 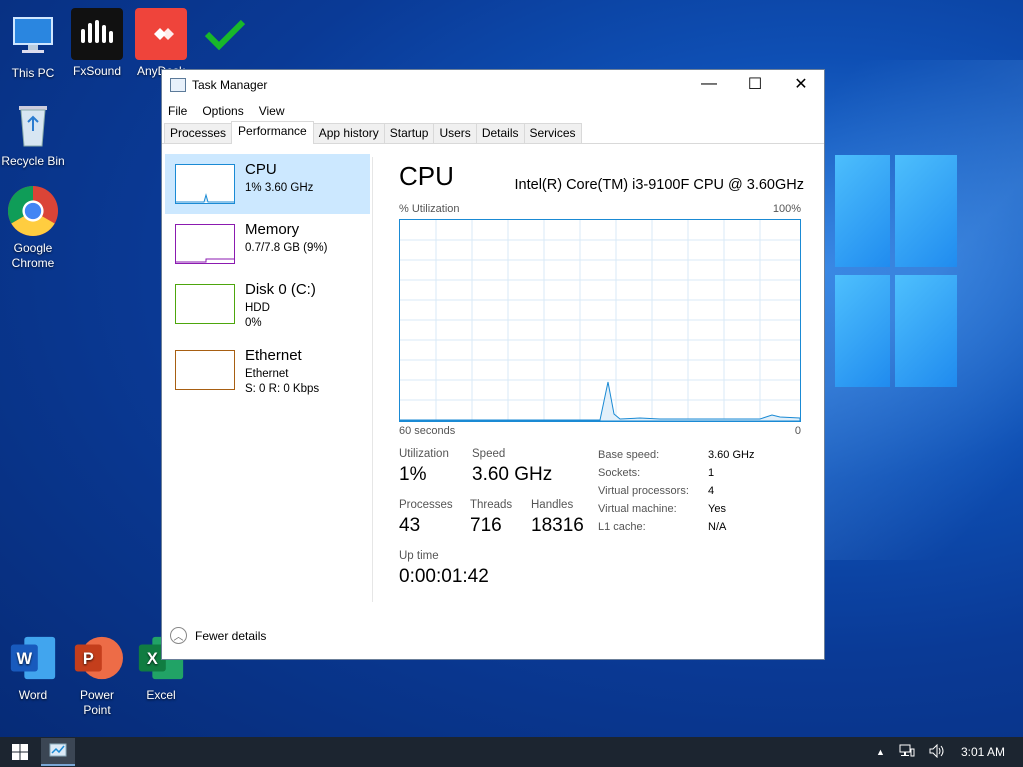 What do you see at coordinates (177, 111) in the screenshot?
I see `menu-file: File` at bounding box center [177, 111].